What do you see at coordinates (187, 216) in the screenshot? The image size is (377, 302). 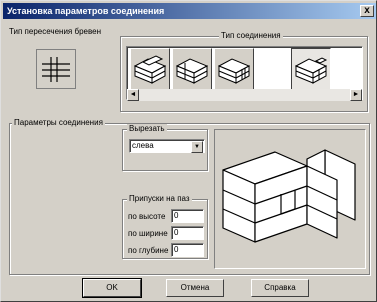 I see `height-input: 0` at bounding box center [187, 216].